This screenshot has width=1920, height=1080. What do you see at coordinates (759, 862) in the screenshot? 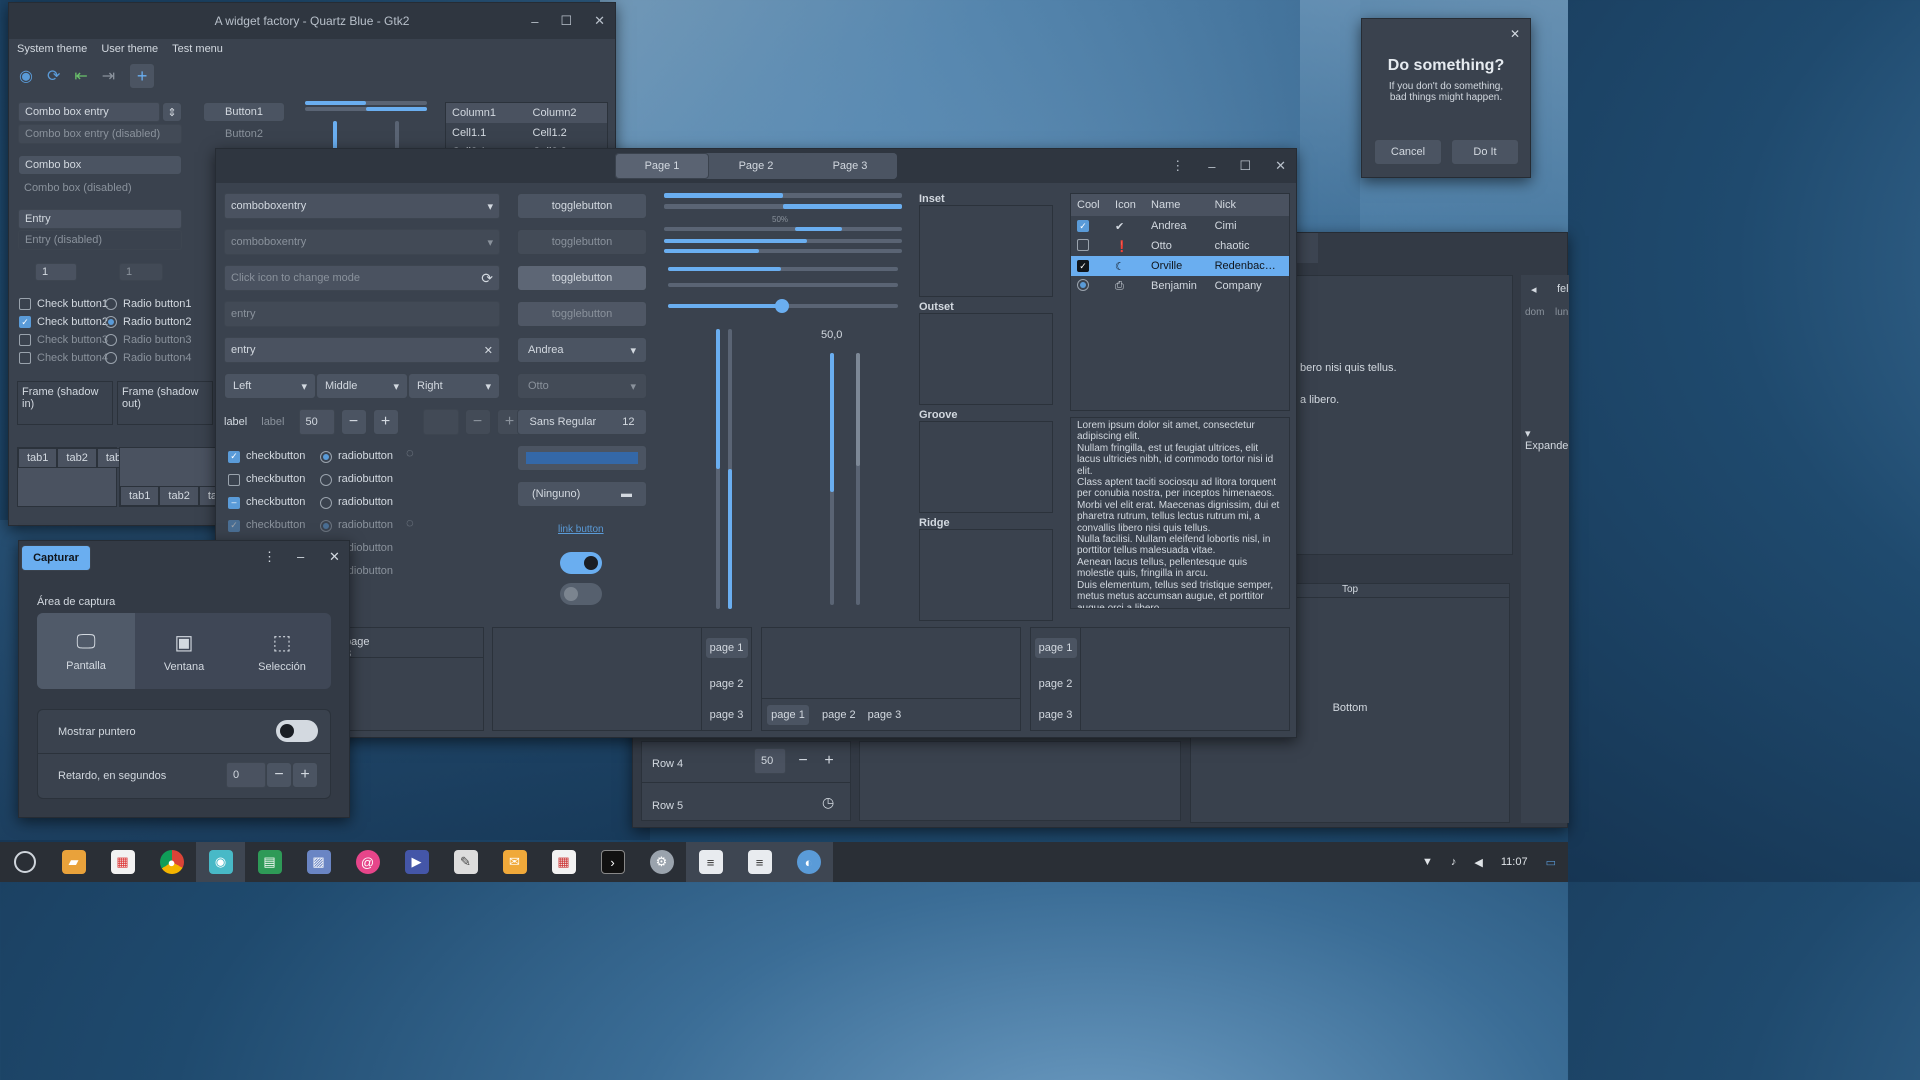
I see `window-icon: ≡` at bounding box center [759, 862].